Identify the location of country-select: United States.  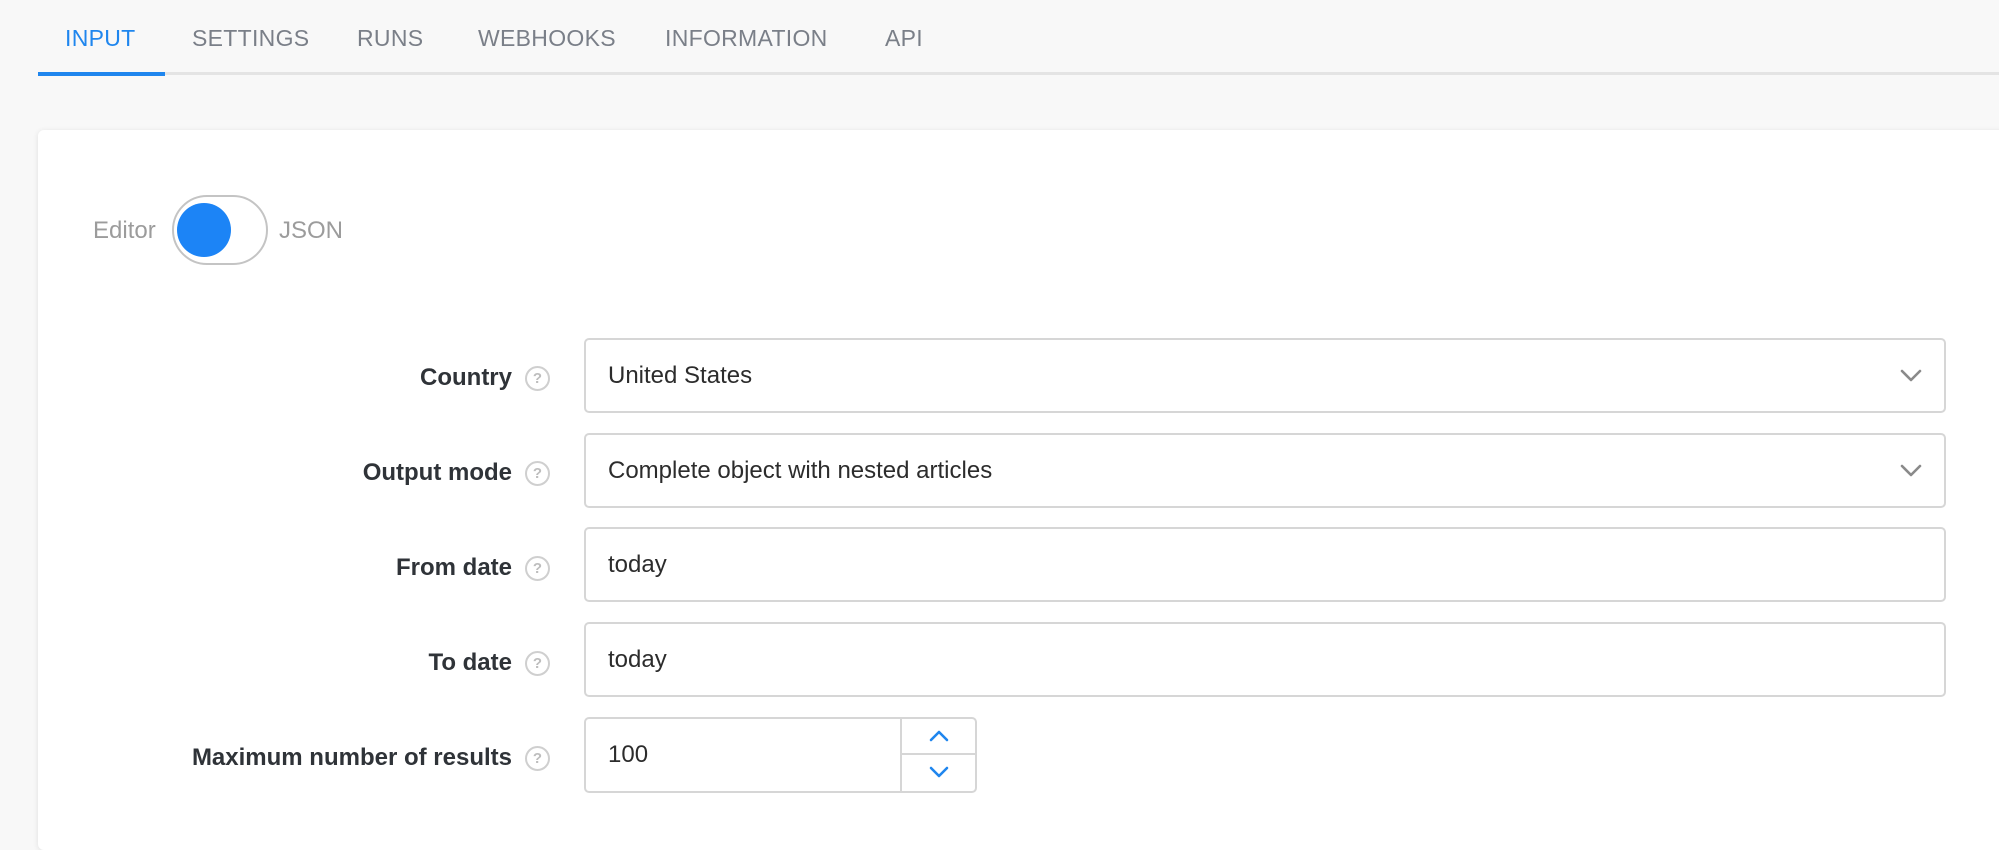
(1265, 375).